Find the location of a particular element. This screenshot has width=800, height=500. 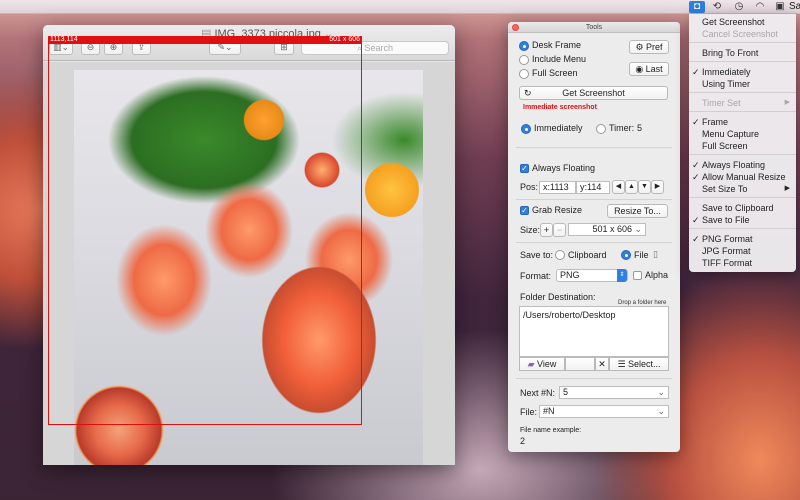

save-to-label: Save to: is located at coordinates (537, 255).